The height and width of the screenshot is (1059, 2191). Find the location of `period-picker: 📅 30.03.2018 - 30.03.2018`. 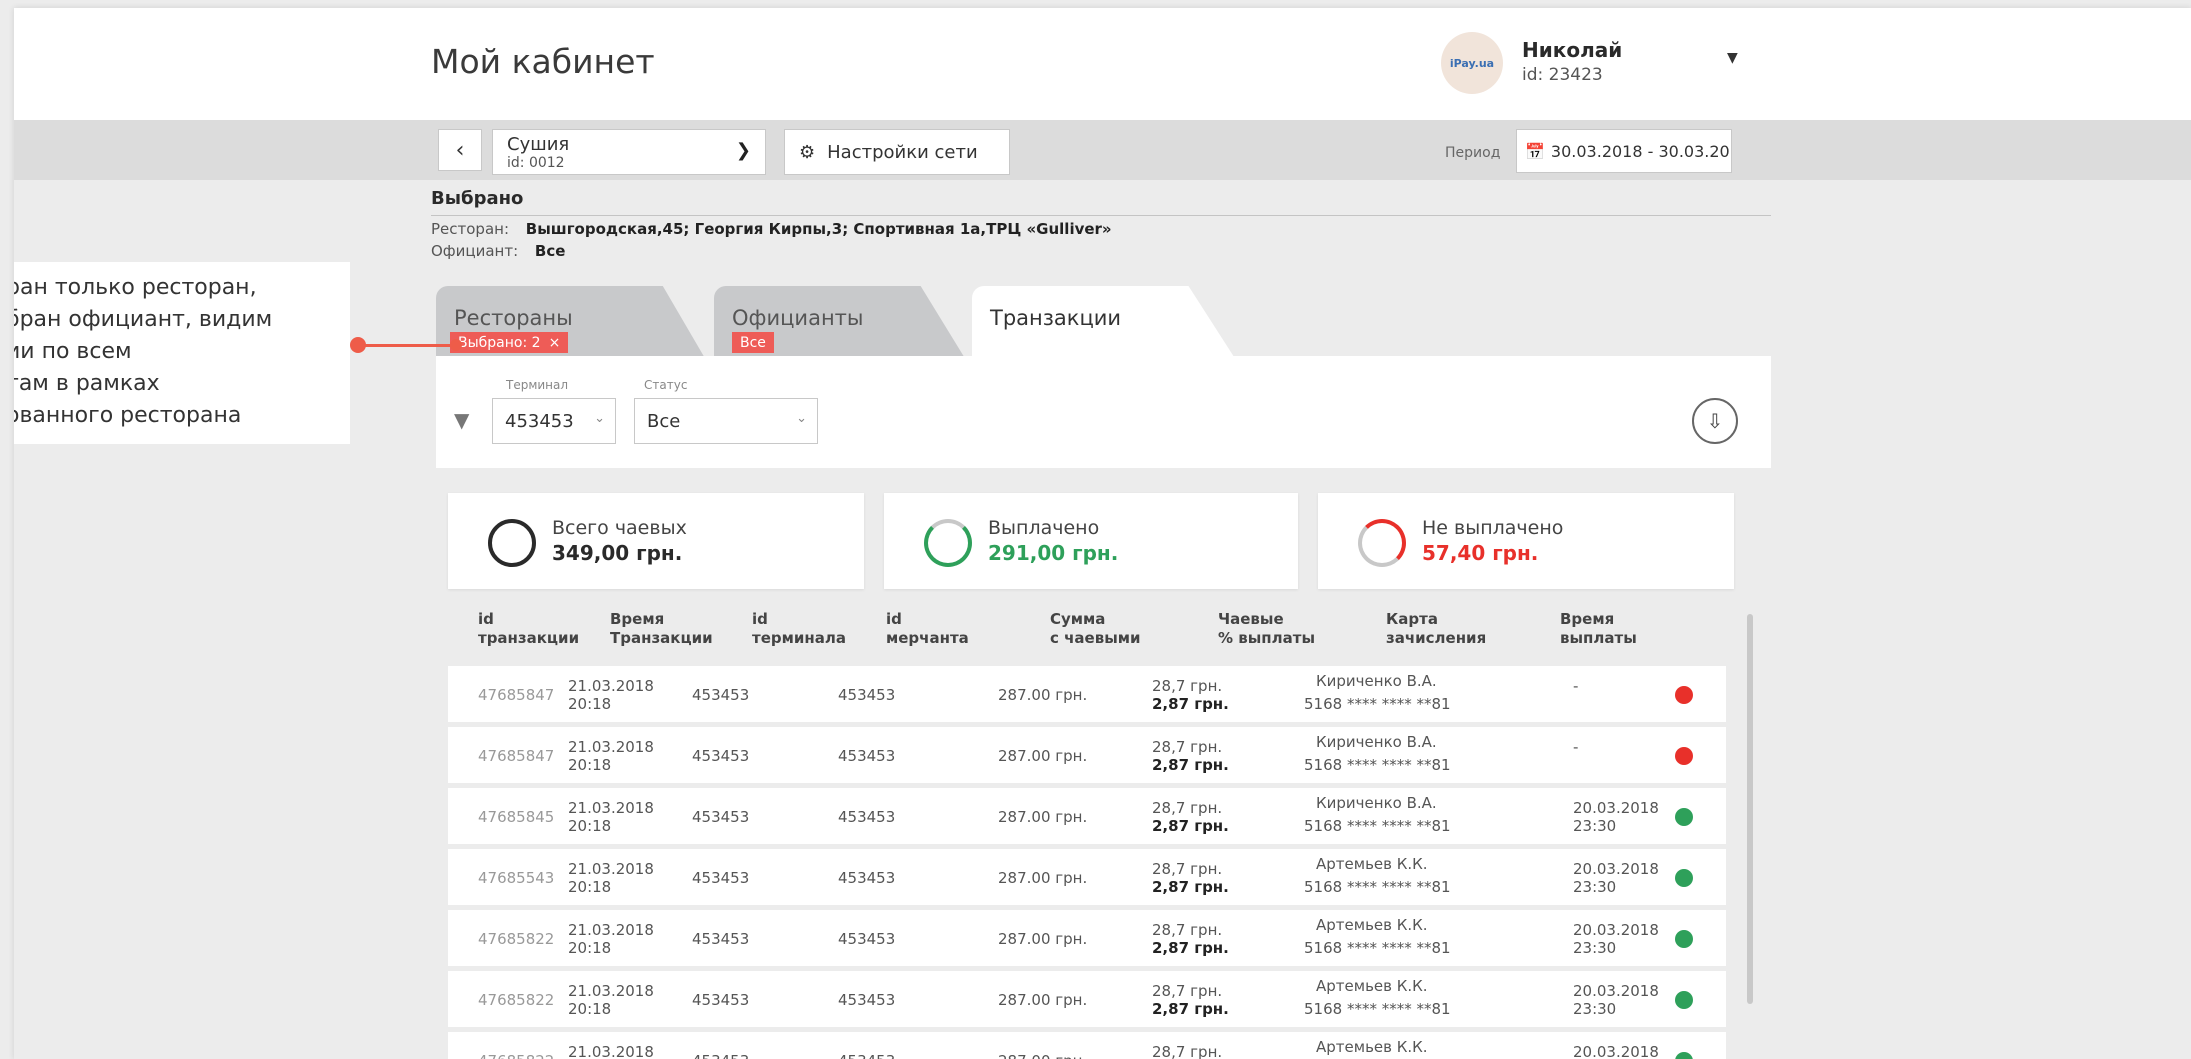

period-picker: 📅 30.03.2018 - 30.03.2018 is located at coordinates (1624, 151).